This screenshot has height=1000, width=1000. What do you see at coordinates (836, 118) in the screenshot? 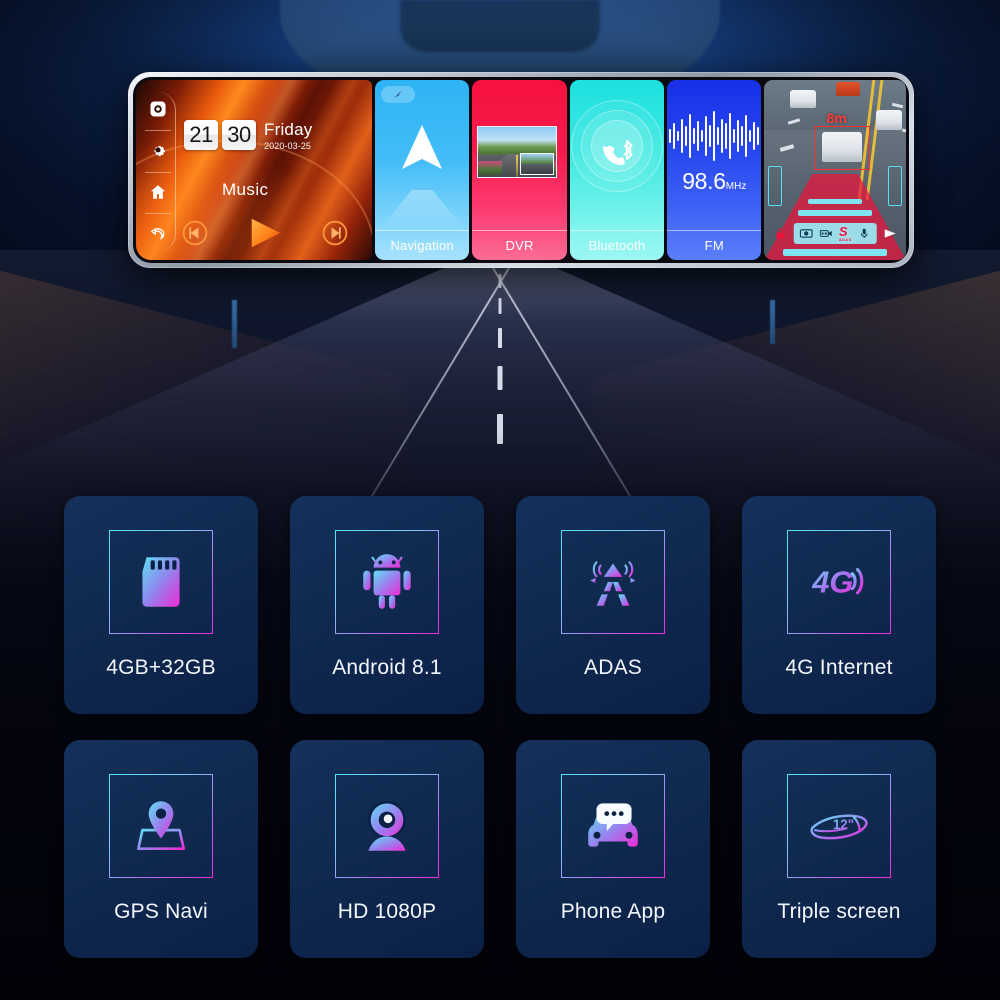
I see `adas-distance-label: 8m` at bounding box center [836, 118].